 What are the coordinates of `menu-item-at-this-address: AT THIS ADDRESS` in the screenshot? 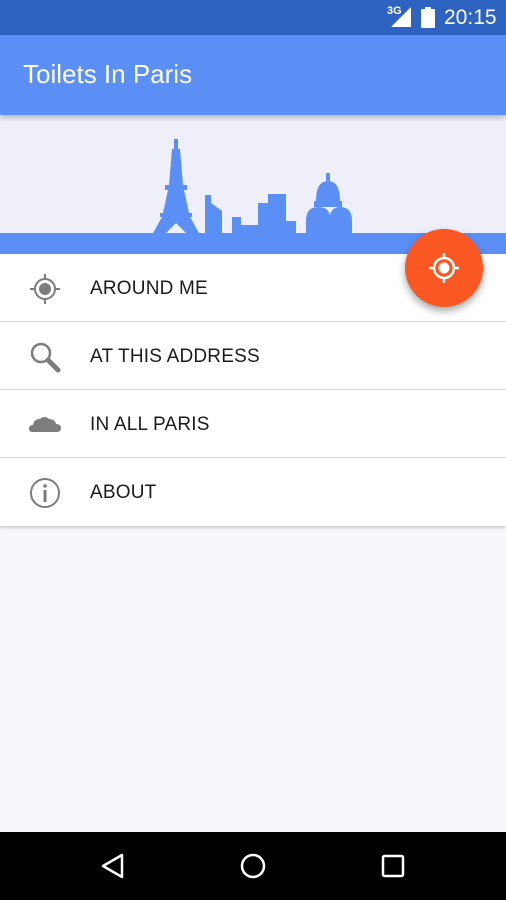 It's located at (253, 356).